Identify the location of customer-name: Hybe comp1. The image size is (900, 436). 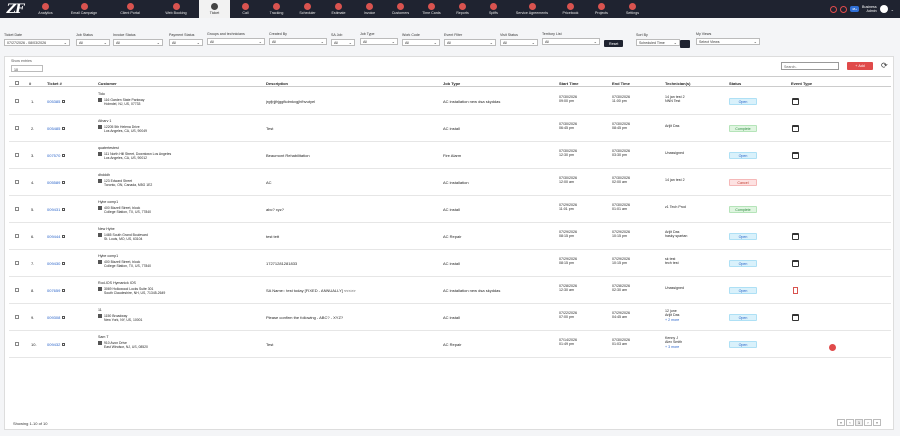
(180, 256).